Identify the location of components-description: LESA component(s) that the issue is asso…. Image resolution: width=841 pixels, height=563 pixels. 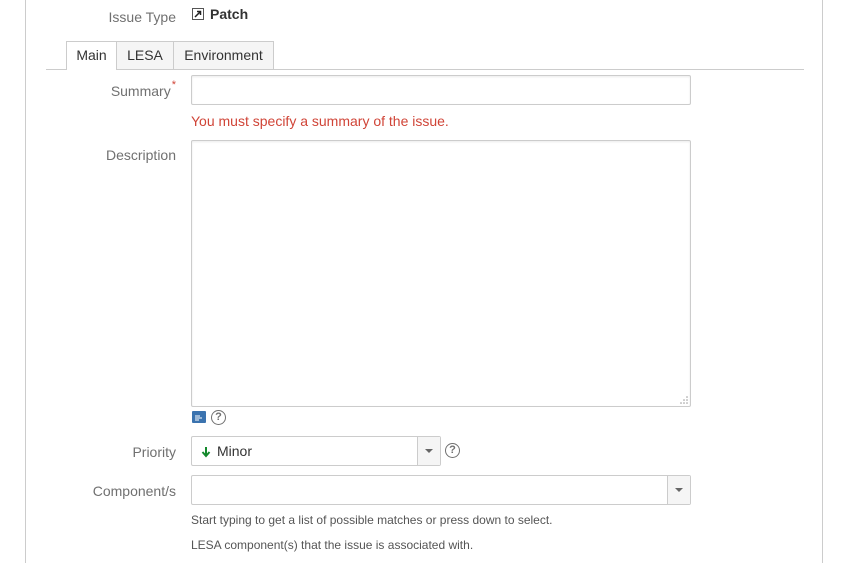
(332, 545).